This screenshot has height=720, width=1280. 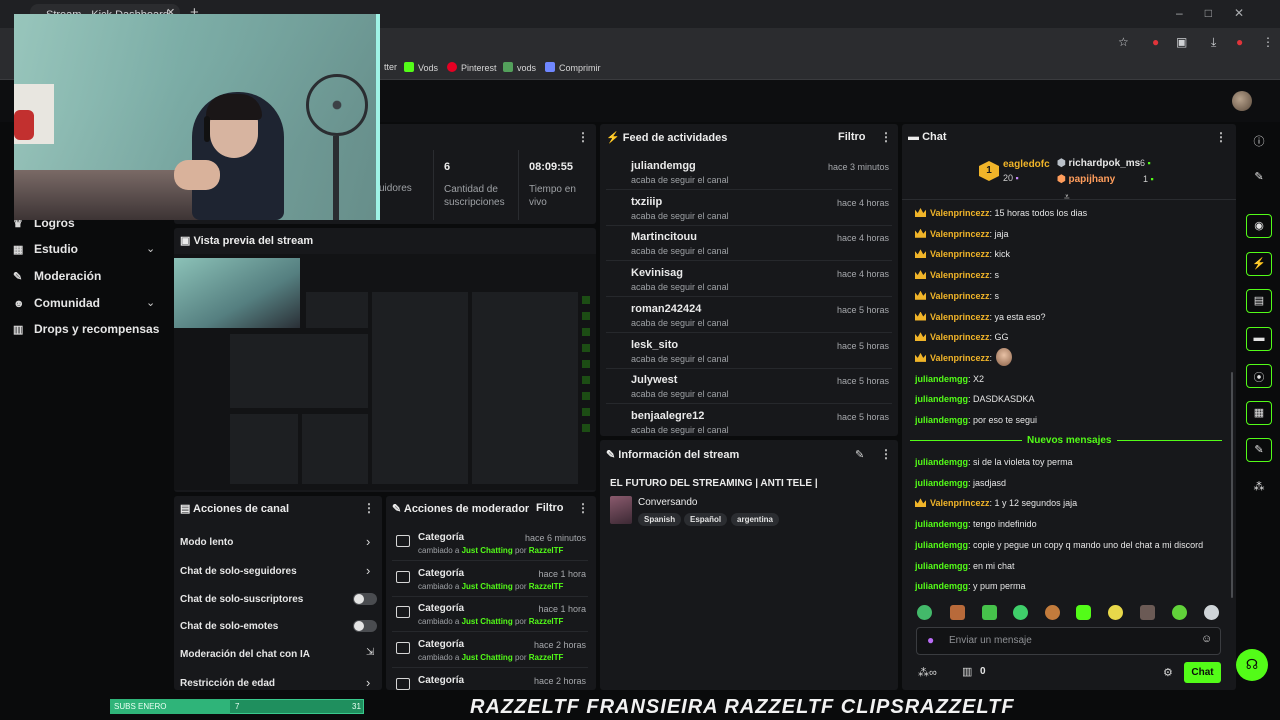 I want to click on leader-first-user: eagledofc, so click(x=1026, y=164).